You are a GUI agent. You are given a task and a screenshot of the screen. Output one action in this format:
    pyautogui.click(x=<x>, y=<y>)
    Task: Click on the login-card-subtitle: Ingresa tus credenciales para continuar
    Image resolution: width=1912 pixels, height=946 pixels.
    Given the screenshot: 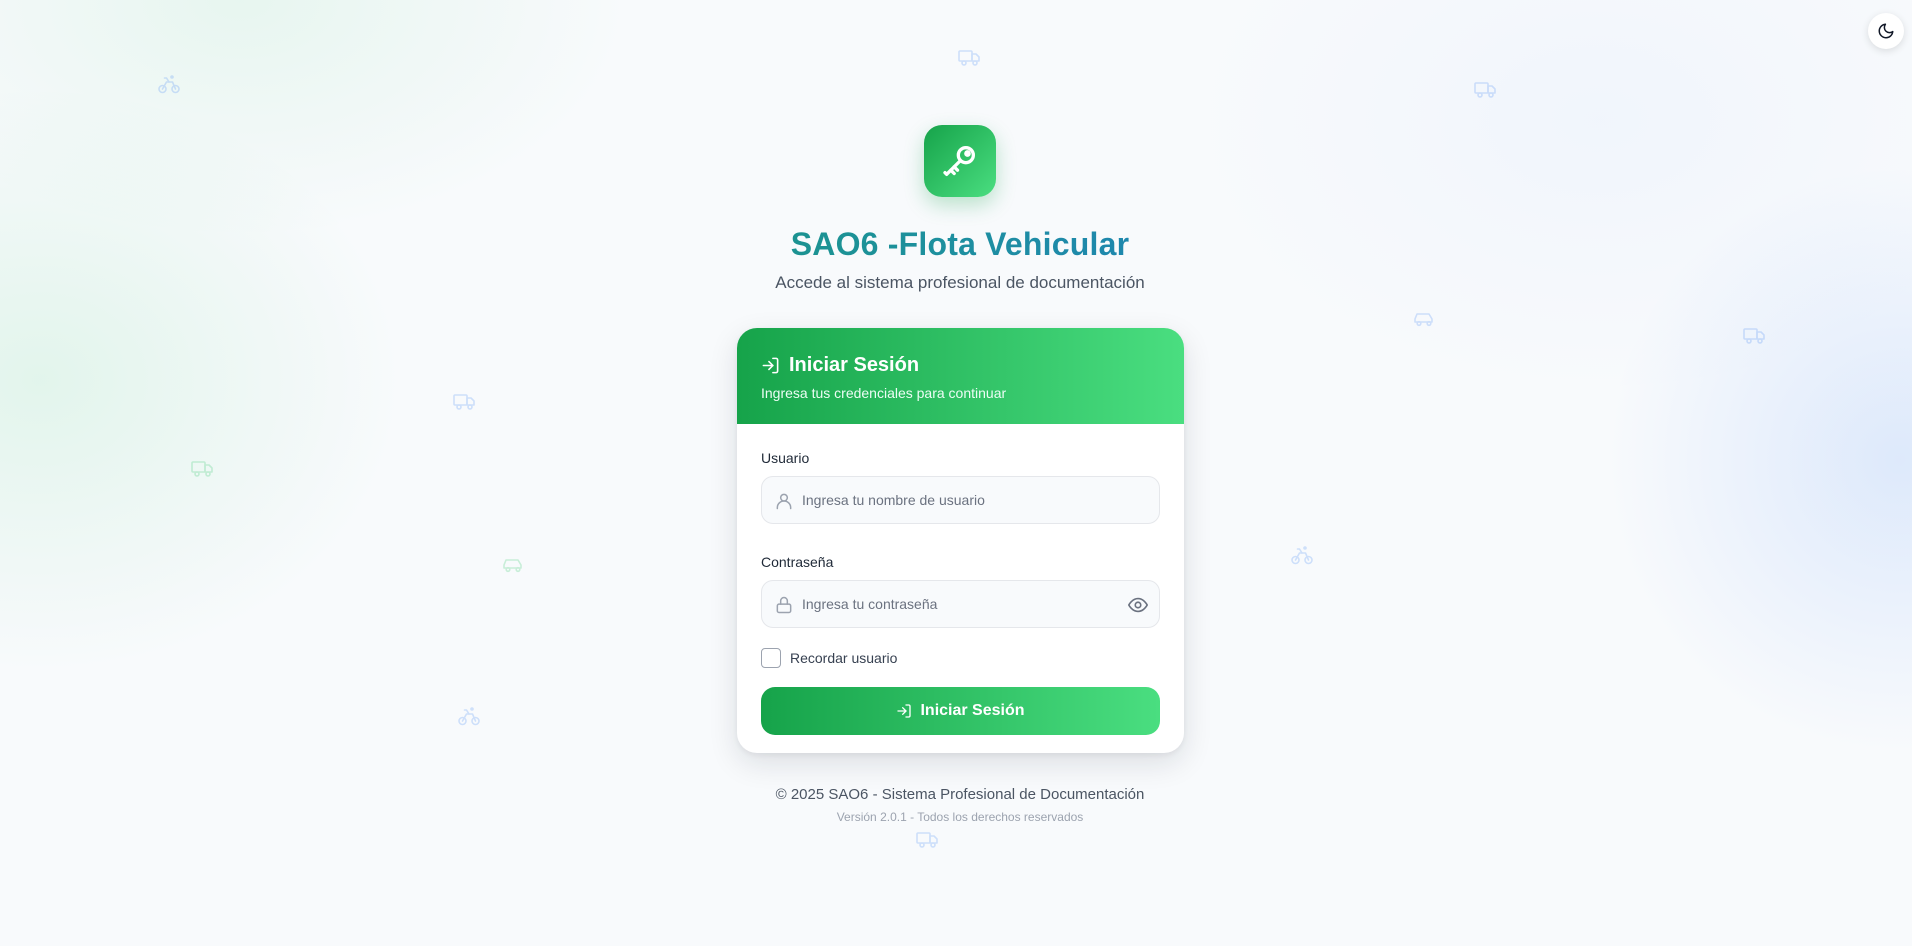 What is the action you would take?
    pyautogui.click(x=884, y=393)
    